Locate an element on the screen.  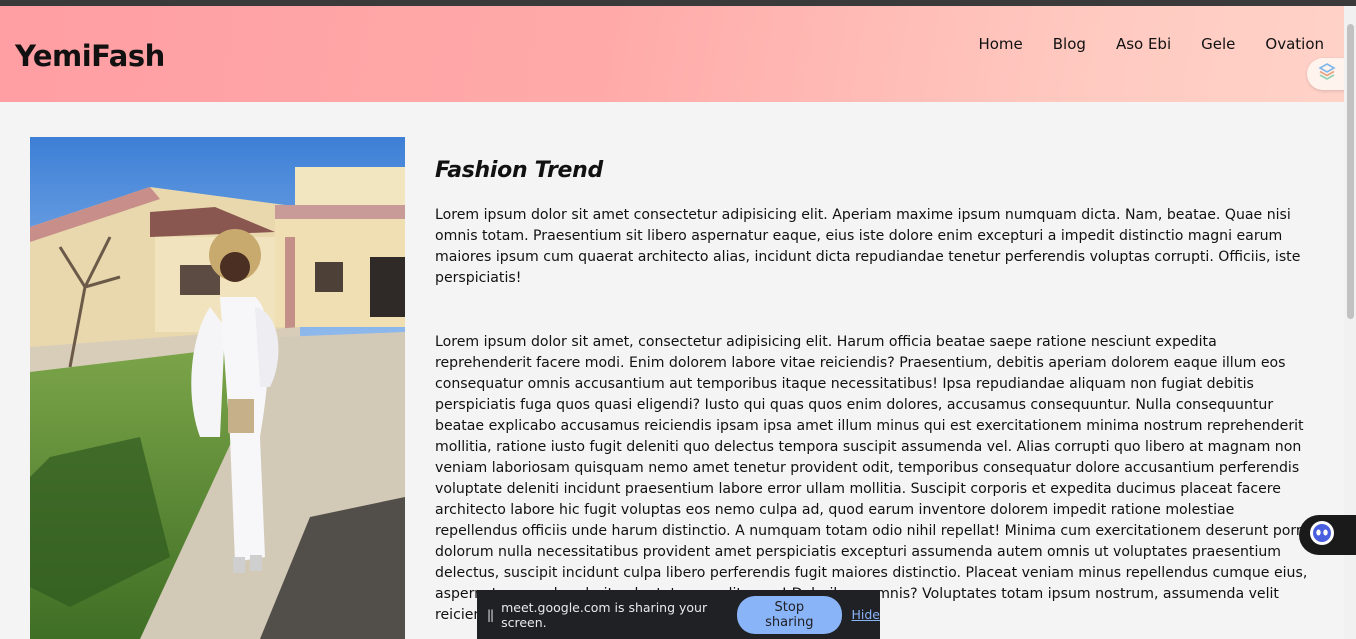
extension-badge is located at coordinates (1327, 74).